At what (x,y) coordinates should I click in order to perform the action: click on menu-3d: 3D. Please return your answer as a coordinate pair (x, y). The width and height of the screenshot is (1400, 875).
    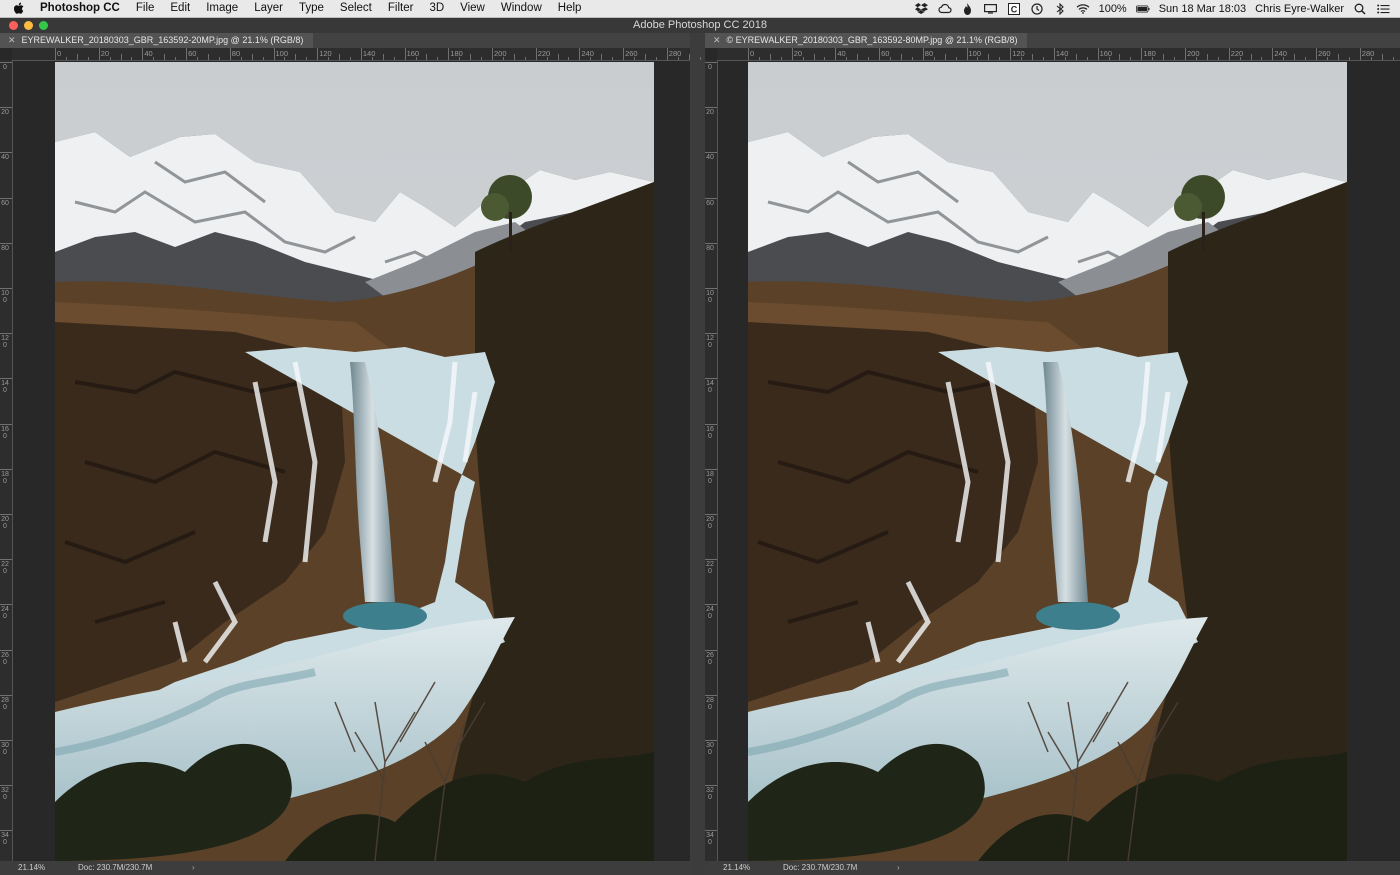
    Looking at the image, I should click on (436, 8).